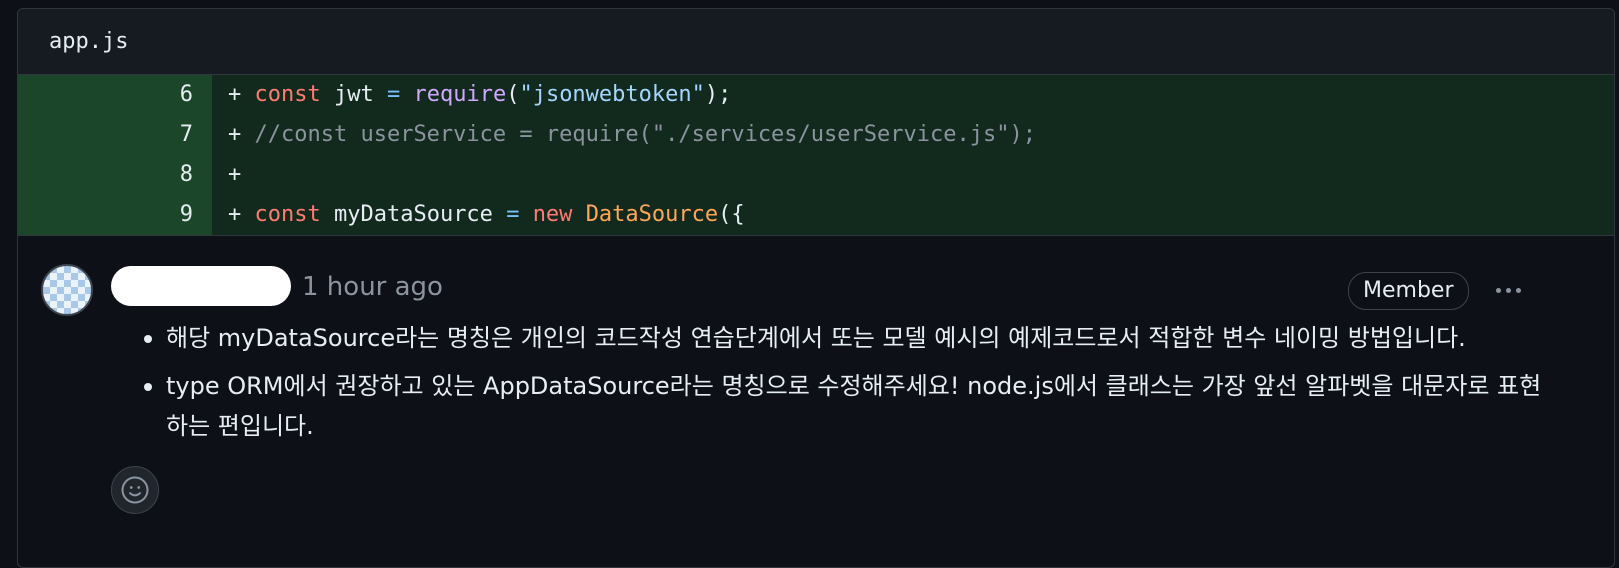  What do you see at coordinates (913, 175) in the screenshot?
I see `code-line: +` at bounding box center [913, 175].